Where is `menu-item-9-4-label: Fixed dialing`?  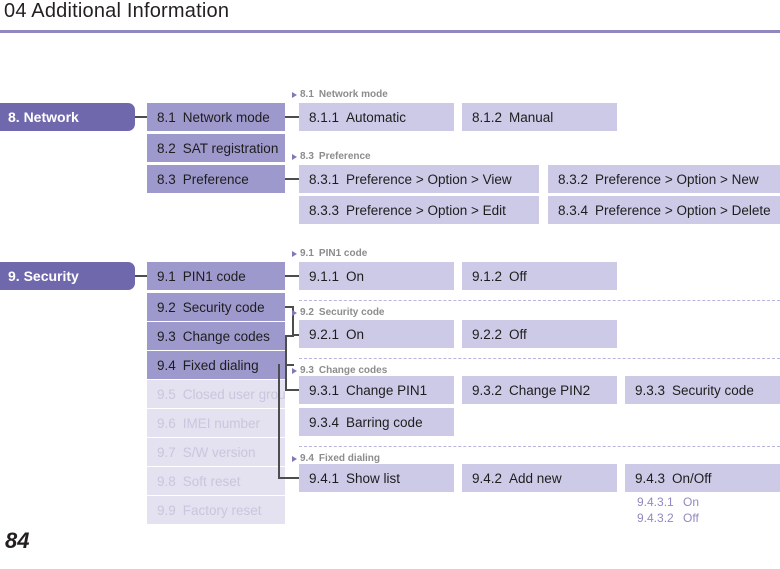
menu-item-9-4-label: Fixed dialing is located at coordinates (220, 365).